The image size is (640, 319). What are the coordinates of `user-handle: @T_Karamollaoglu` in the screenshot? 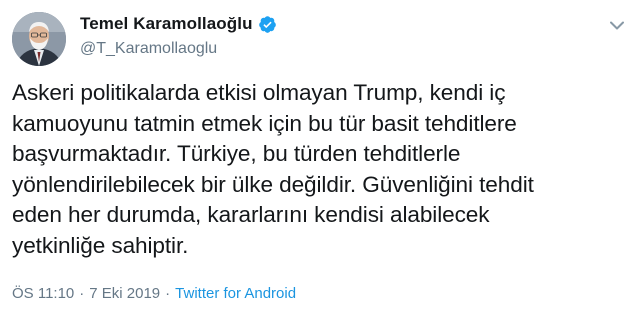 It's located at (178, 49).